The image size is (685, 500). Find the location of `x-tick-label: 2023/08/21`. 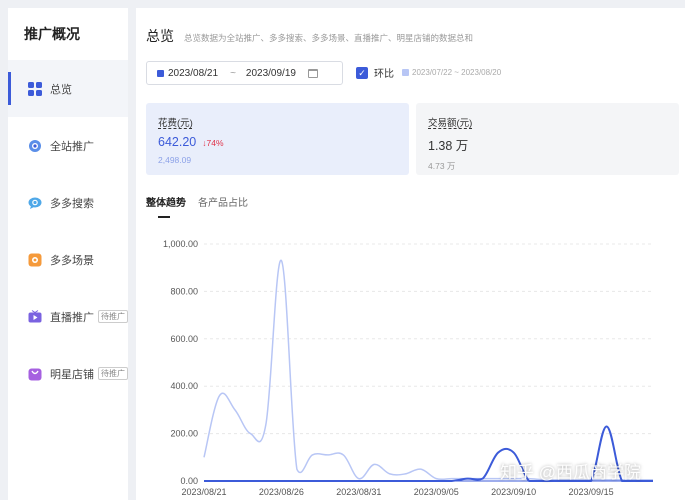

x-tick-label: 2023/08/21 is located at coordinates (203, 492).